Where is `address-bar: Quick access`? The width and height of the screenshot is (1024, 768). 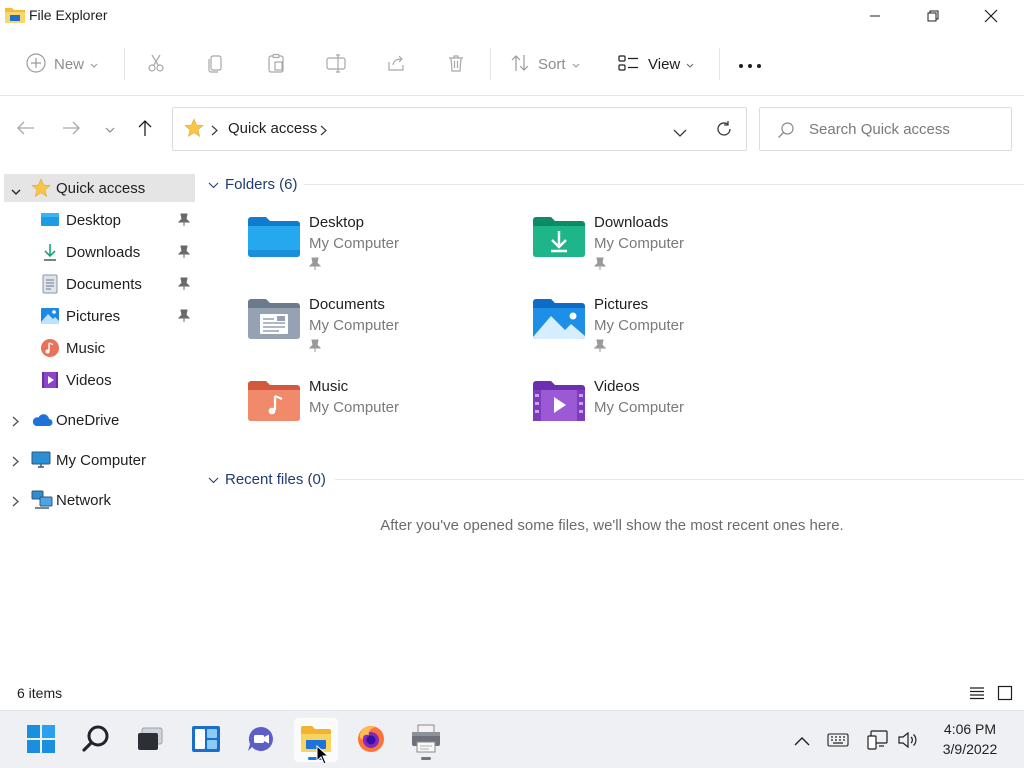 address-bar: Quick access is located at coordinates (459, 129).